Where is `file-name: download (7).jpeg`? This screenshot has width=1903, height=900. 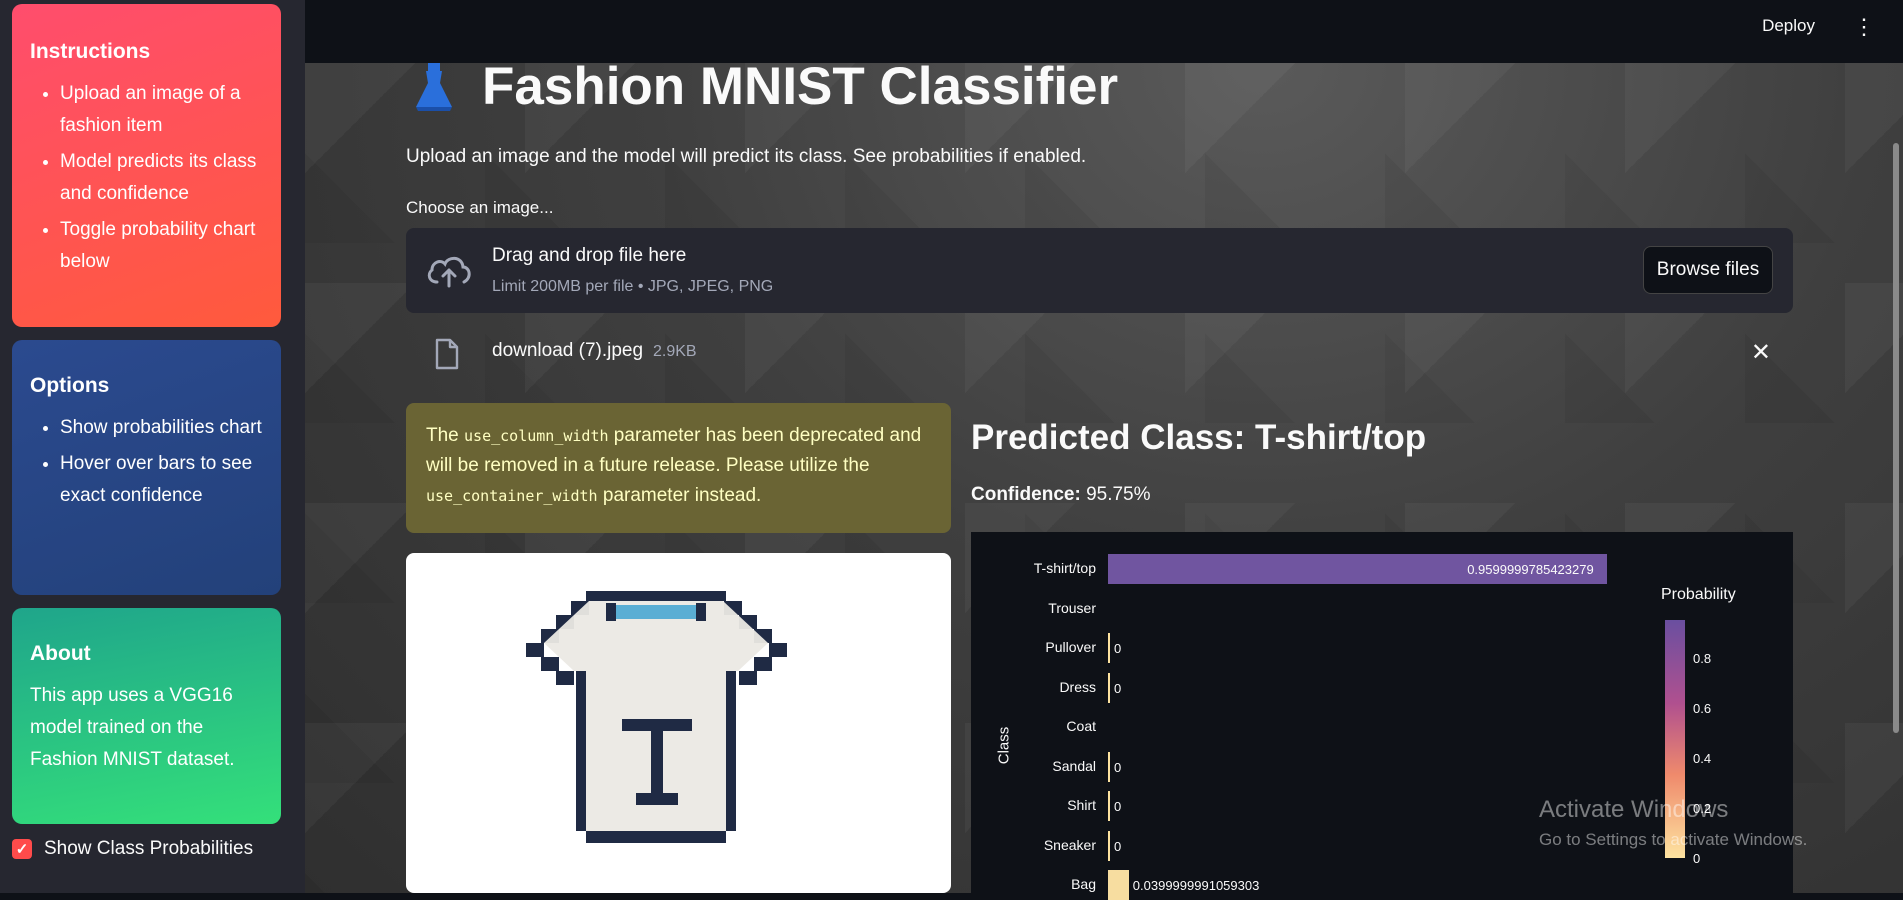 file-name: download (7).jpeg is located at coordinates (568, 350).